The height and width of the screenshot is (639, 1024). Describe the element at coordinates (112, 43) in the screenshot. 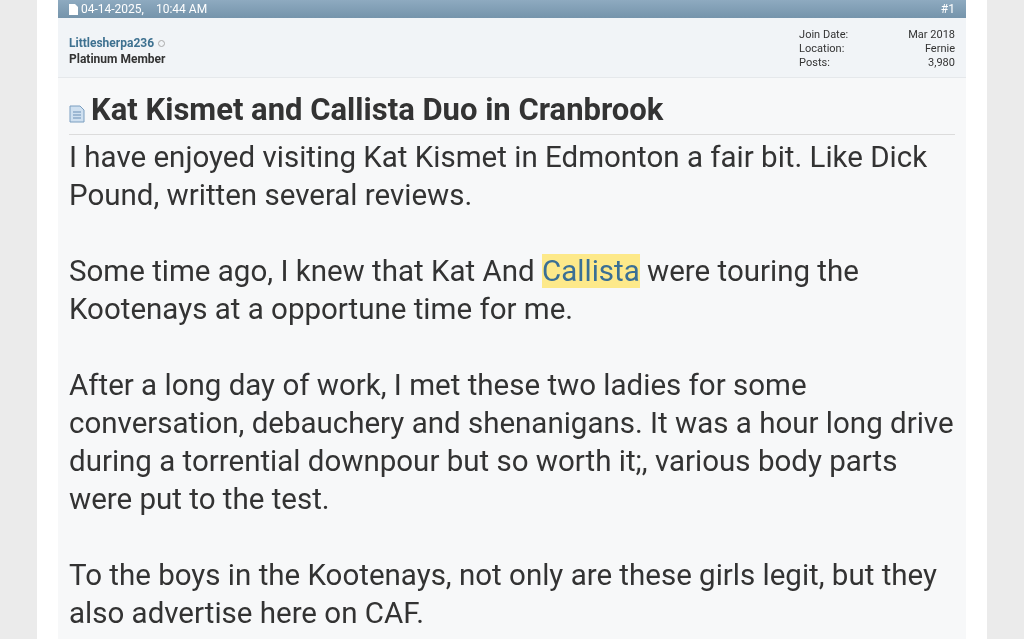

I see `username-link: Littlesherpa236` at that location.